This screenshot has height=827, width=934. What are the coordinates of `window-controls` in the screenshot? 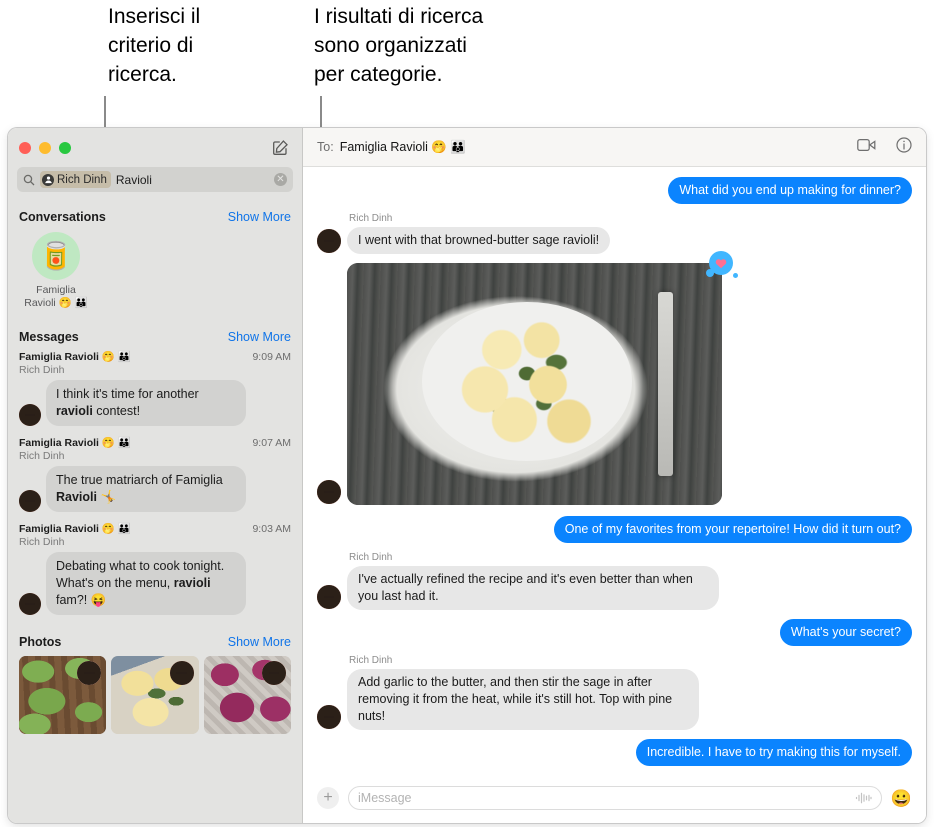 It's located at (45, 147).